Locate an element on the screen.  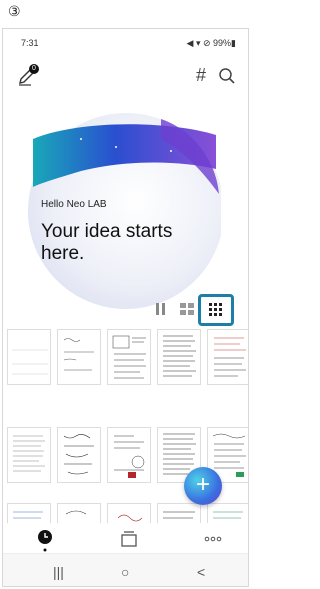
list-view-icon is located at coordinates (160, 309).